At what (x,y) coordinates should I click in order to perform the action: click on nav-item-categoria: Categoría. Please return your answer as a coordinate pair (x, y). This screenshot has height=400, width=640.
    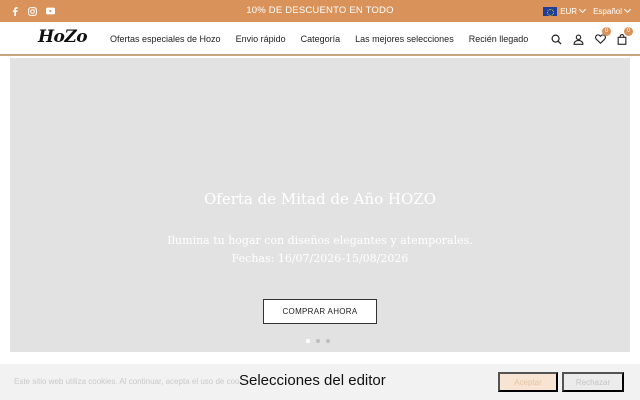
    Looking at the image, I should click on (321, 39).